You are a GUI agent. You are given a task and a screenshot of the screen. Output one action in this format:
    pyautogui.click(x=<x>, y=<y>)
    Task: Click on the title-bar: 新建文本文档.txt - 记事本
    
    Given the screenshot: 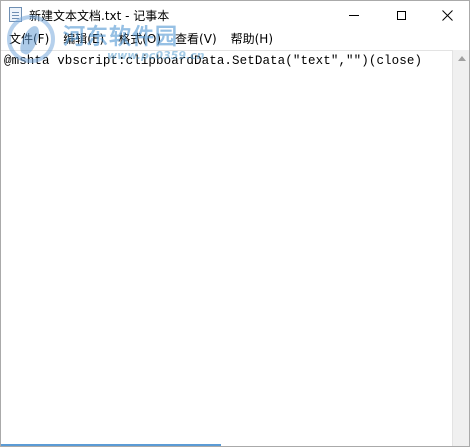 What is the action you would take?
    pyautogui.click(x=235, y=15)
    